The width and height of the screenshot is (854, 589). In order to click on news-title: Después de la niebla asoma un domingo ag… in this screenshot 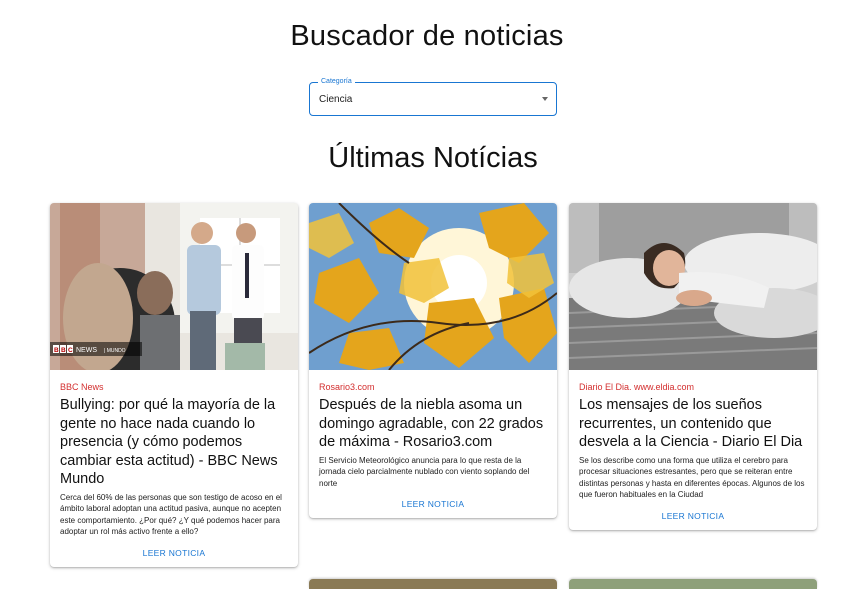, I will do `click(431, 423)`.